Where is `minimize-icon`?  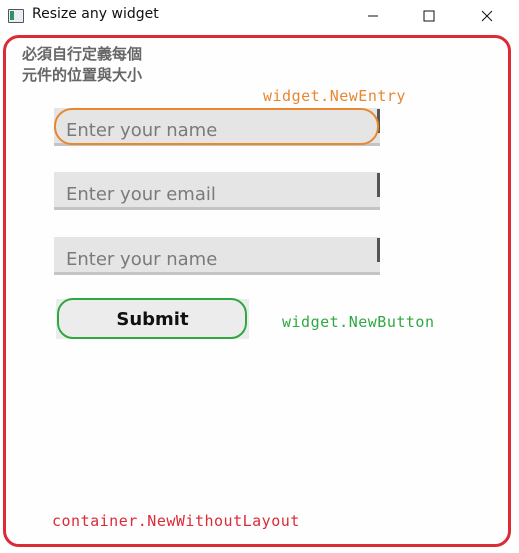 minimize-icon is located at coordinates (373, 16).